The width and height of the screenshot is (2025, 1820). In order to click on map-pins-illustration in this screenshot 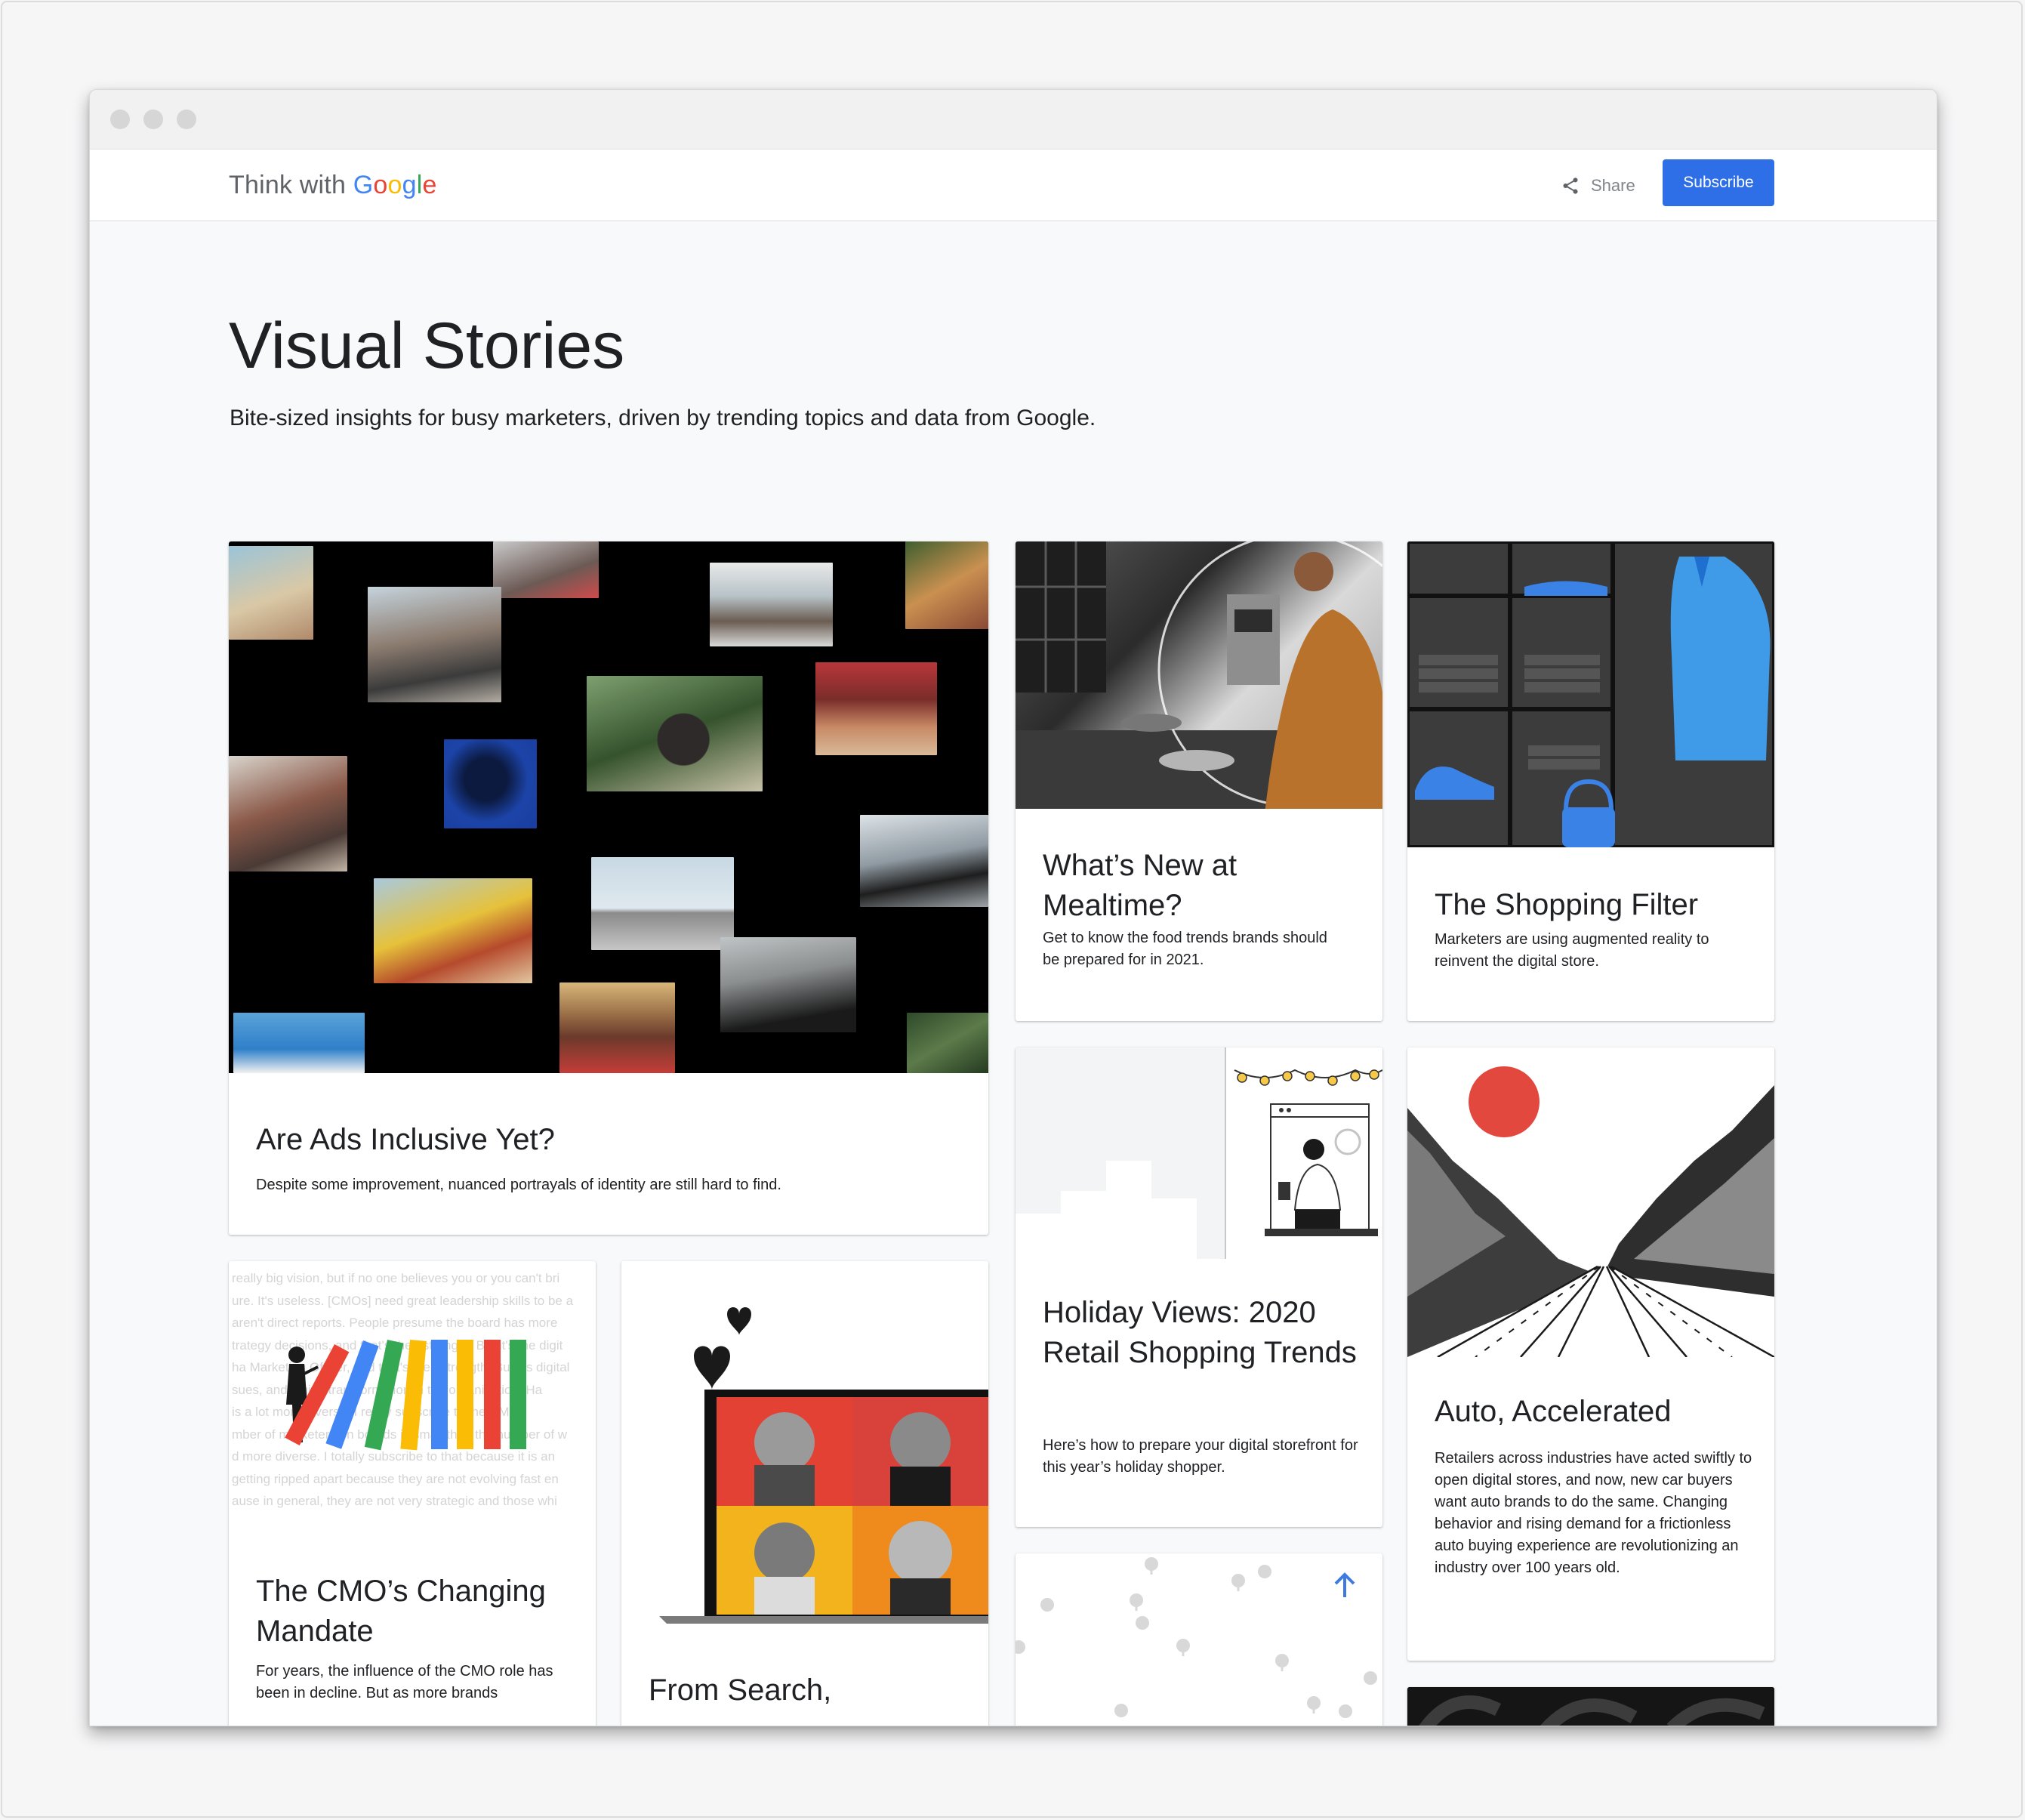, I will do `click(1199, 1639)`.